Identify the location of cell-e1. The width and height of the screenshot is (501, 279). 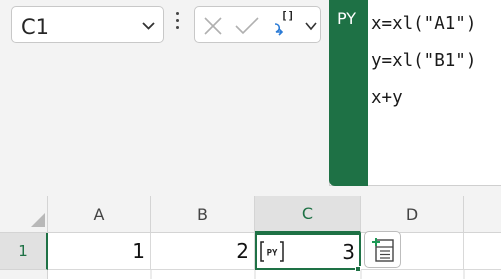
(482, 251).